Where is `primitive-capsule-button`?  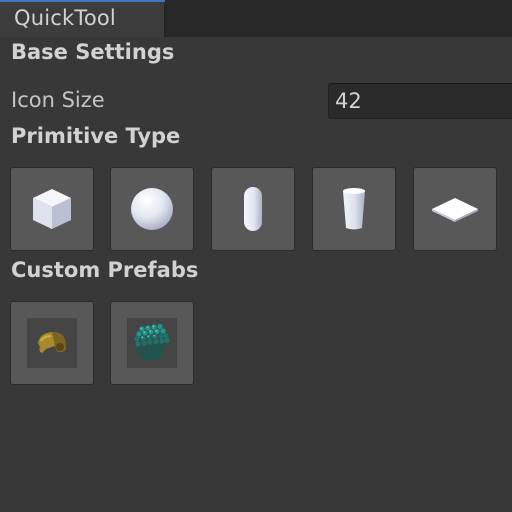
primitive-capsule-button is located at coordinates (253, 209).